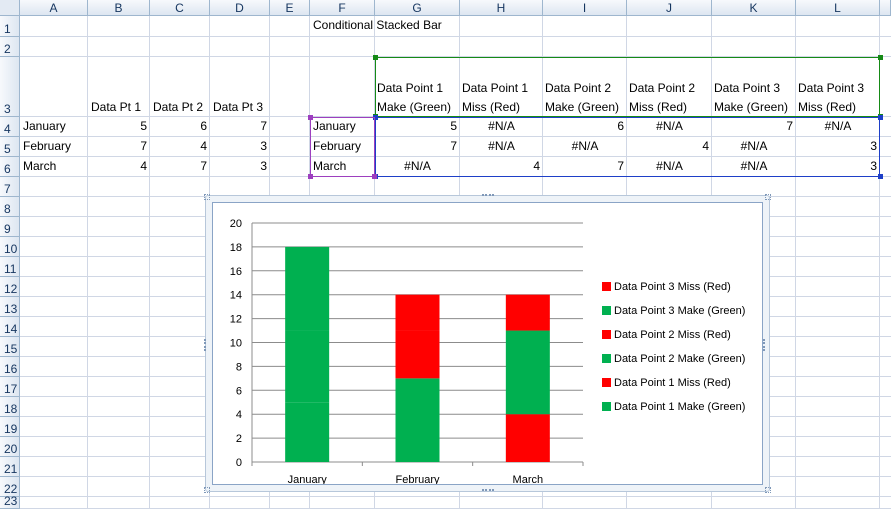  Describe the element at coordinates (290, 8) in the screenshot. I see `column-header-e: E` at that location.